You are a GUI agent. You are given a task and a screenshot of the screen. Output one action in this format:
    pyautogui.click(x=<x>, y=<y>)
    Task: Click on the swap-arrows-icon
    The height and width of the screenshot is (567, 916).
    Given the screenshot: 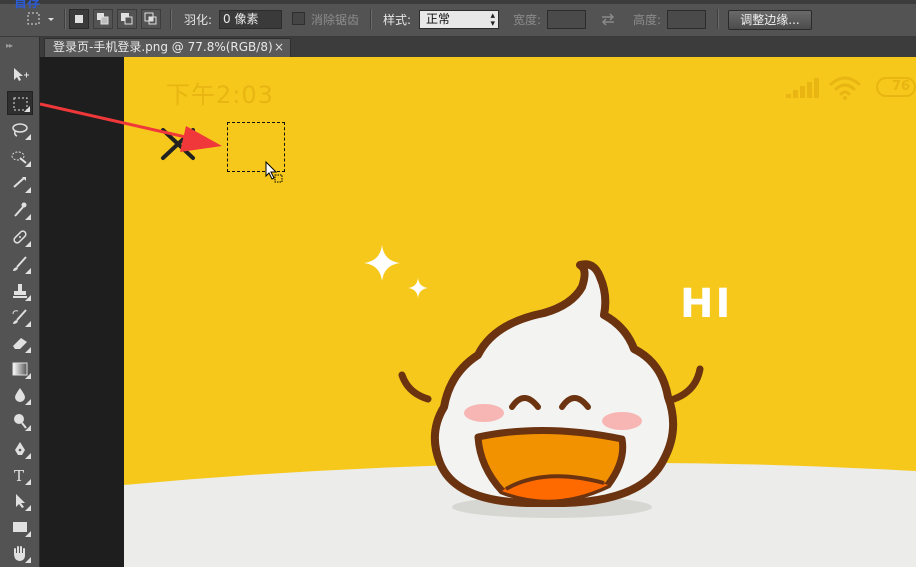 What is the action you would take?
    pyautogui.click(x=608, y=19)
    